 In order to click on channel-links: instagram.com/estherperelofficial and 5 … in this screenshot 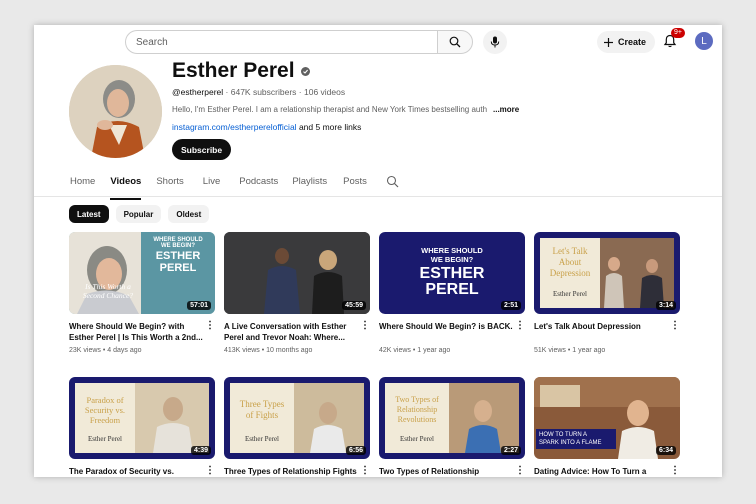, I will do `click(266, 127)`.